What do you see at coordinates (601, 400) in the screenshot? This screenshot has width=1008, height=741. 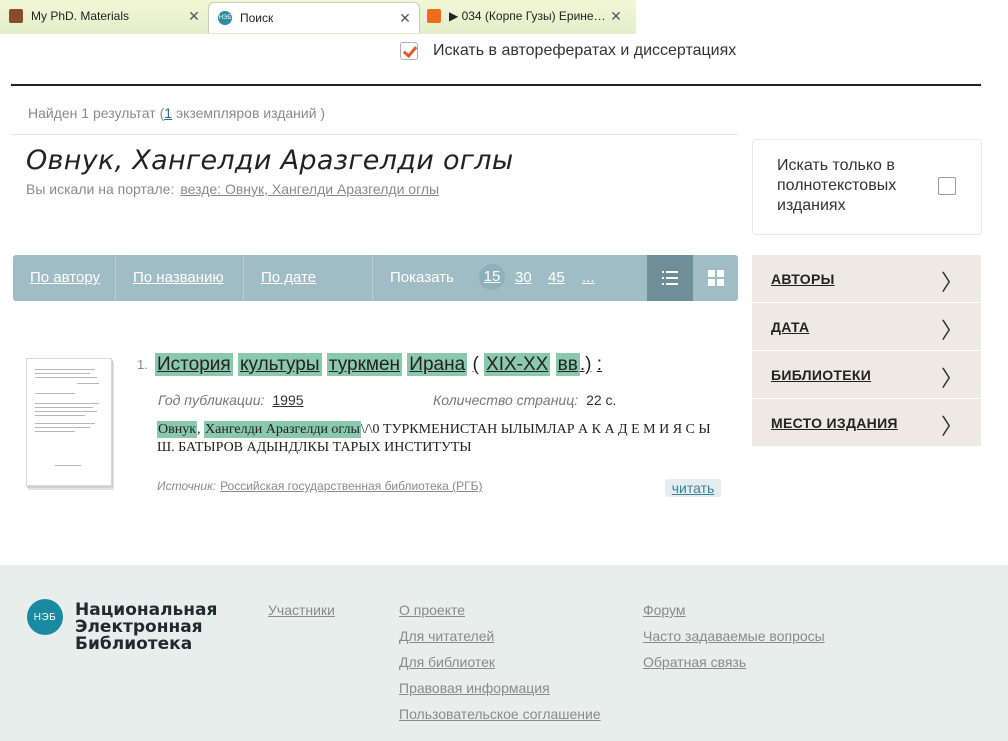 I see `pages-value: 22 с.` at bounding box center [601, 400].